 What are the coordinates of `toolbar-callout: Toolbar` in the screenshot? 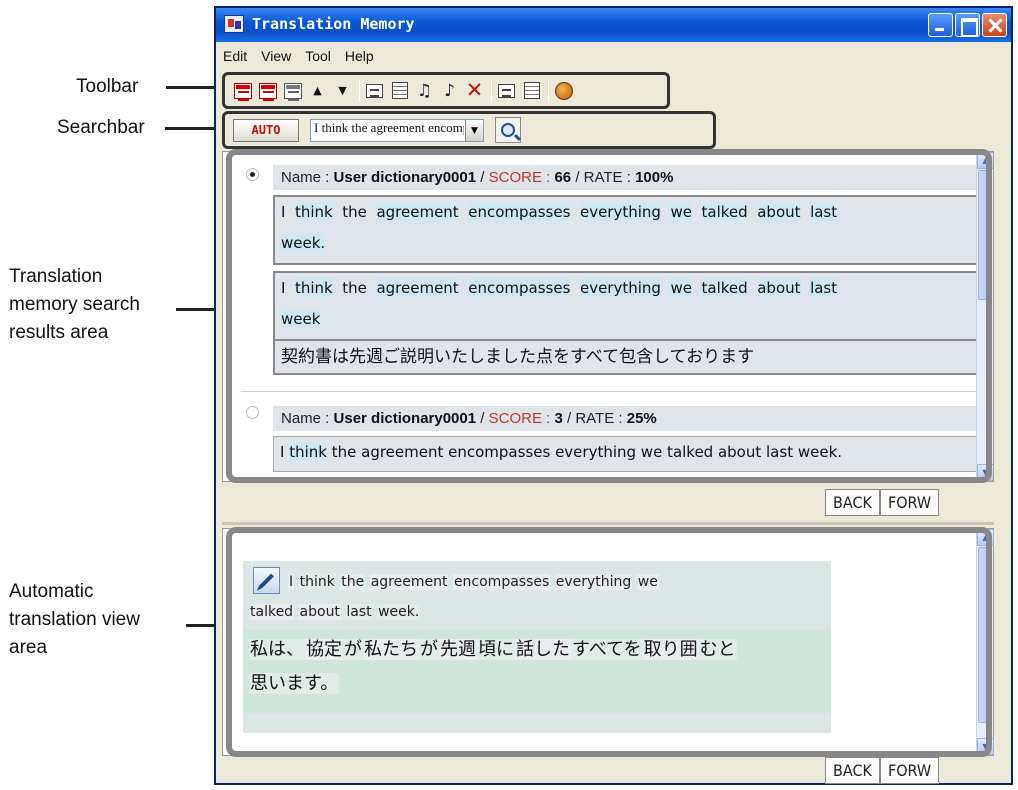 It's located at (107, 86).